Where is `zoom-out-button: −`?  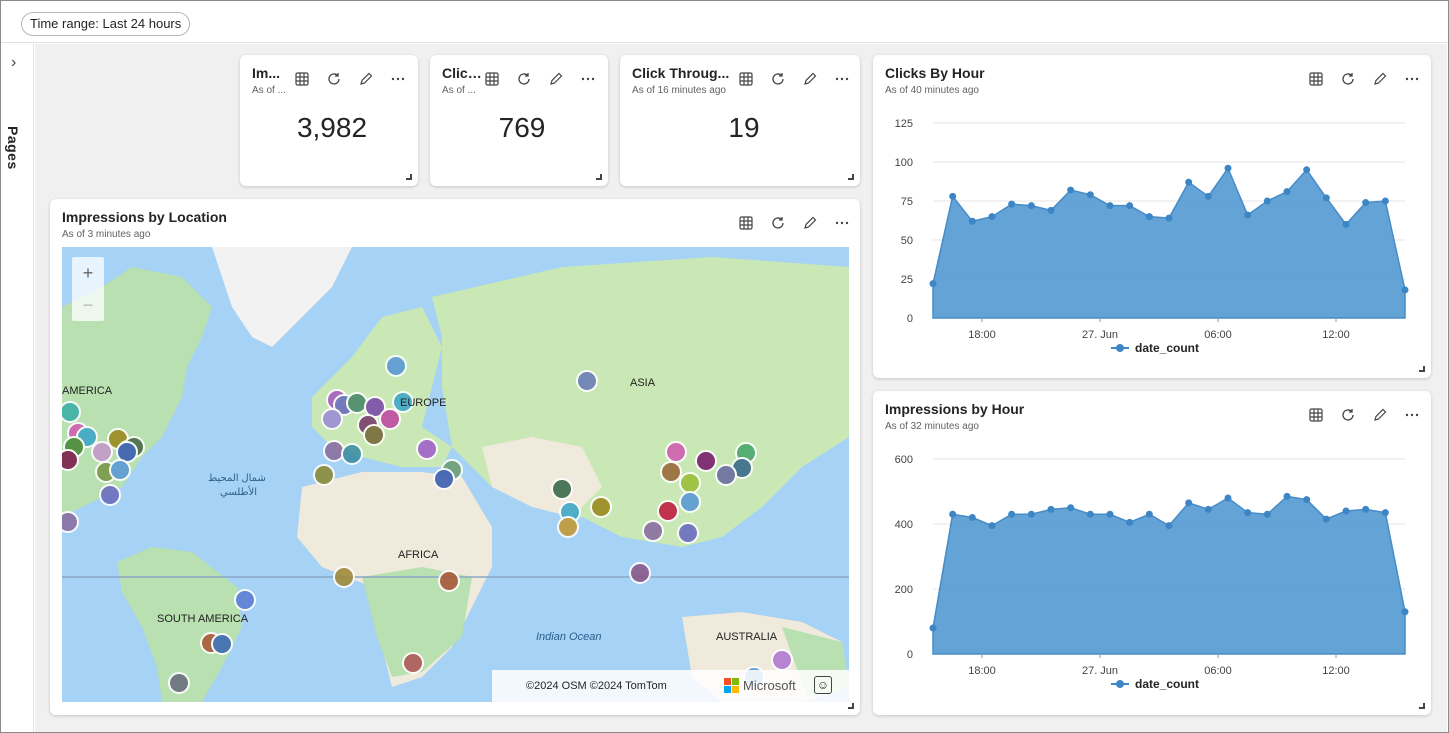 zoom-out-button: − is located at coordinates (88, 305).